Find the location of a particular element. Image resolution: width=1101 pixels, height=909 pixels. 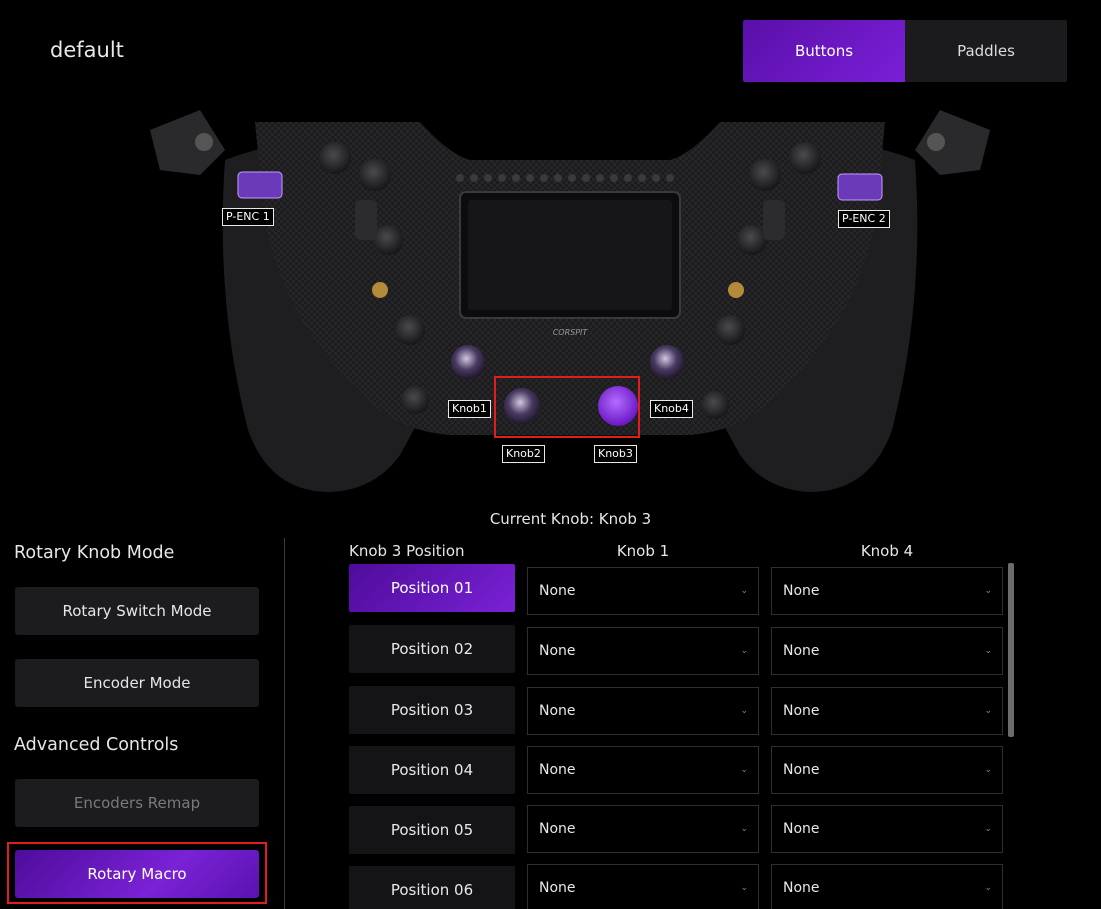

knob1-select-row6: None ⌄ is located at coordinates (643, 886).